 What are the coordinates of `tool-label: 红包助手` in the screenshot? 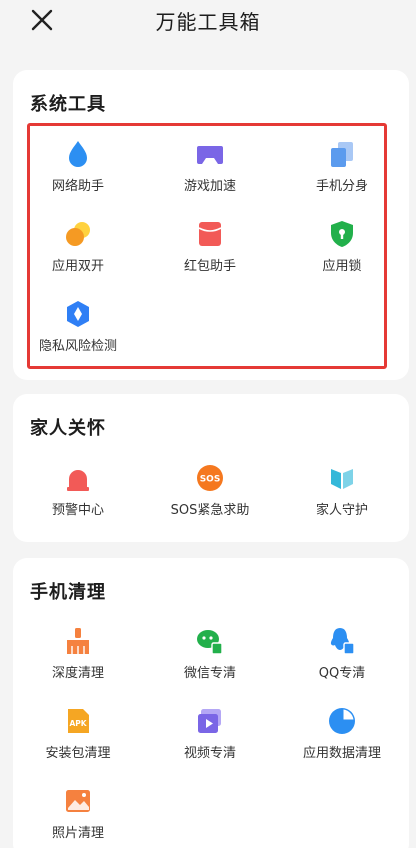 It's located at (209, 266).